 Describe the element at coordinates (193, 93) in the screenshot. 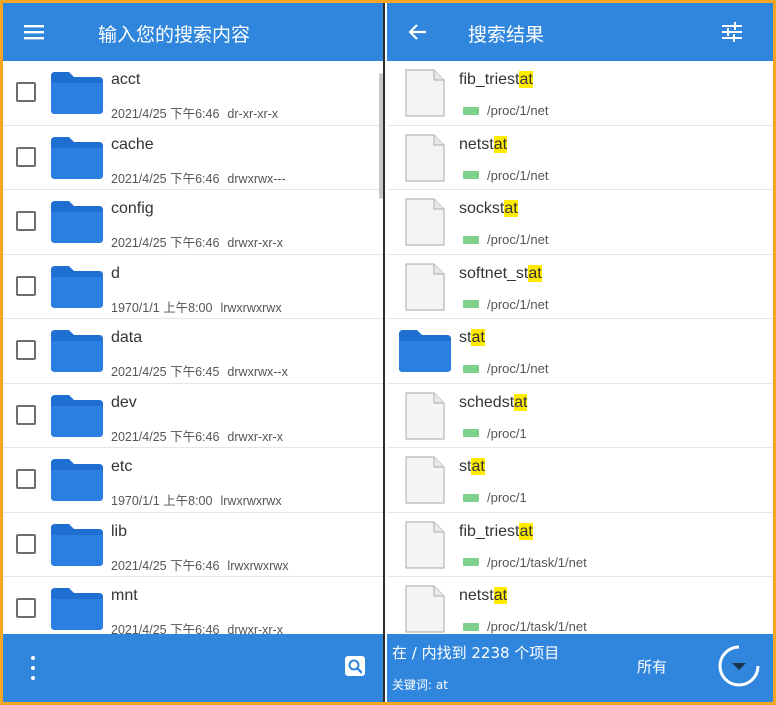

I see `file-row: acct 2021/4/25 下午6:46 dr-xr-xr-x` at that location.